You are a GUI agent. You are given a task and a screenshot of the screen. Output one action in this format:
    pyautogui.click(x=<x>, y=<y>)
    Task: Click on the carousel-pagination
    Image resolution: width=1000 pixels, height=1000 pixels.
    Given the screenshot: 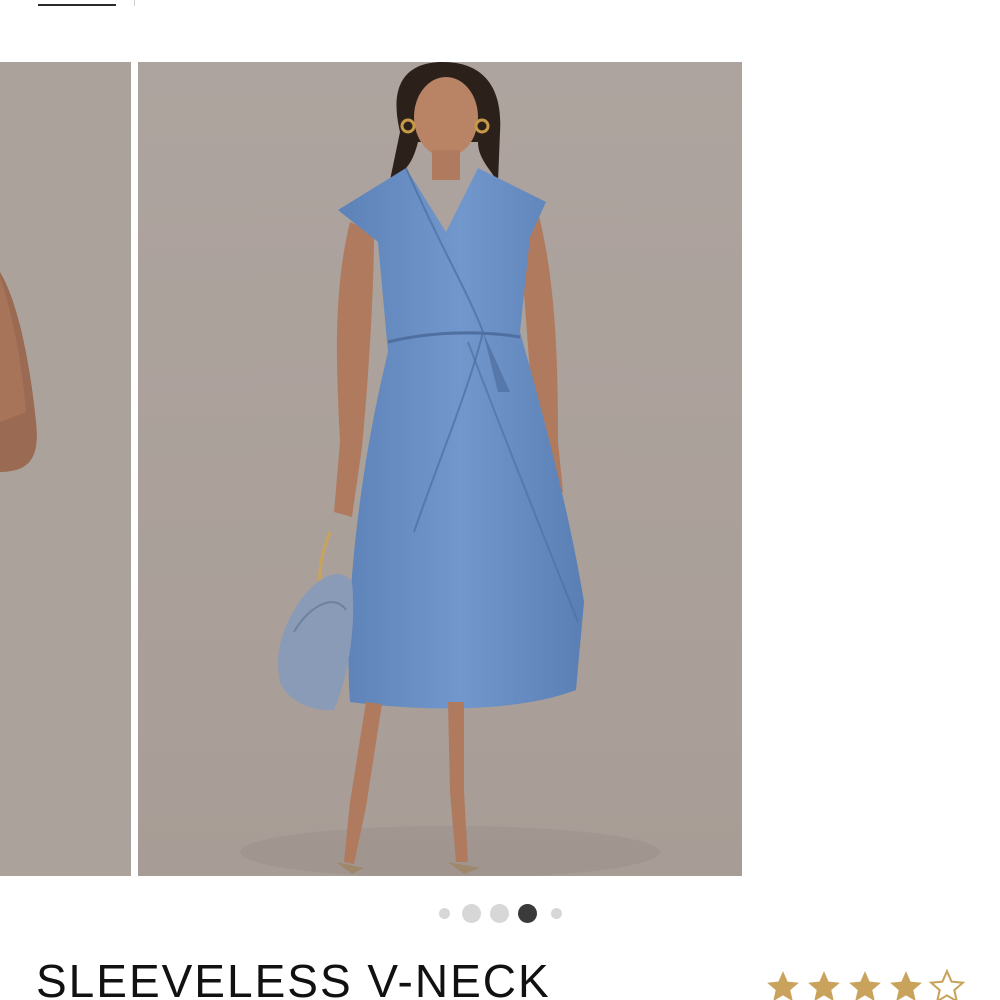 What is the action you would take?
    pyautogui.click(x=500, y=913)
    